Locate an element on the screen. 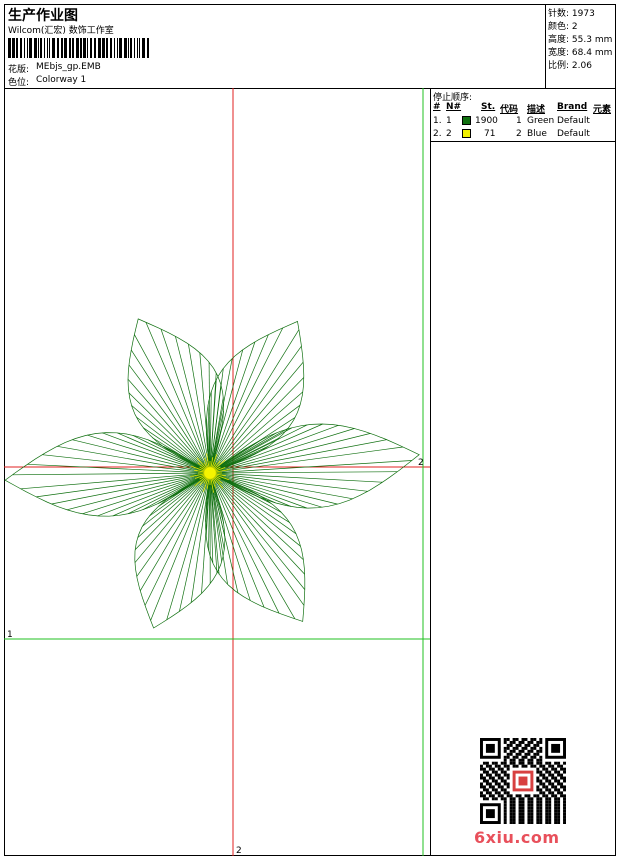  stat-scale: 比例: 2.06 is located at coordinates (570, 66).